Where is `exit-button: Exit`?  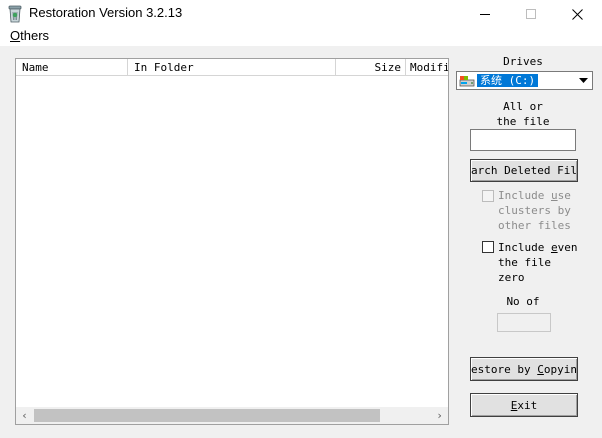
exit-button: Exit is located at coordinates (524, 405).